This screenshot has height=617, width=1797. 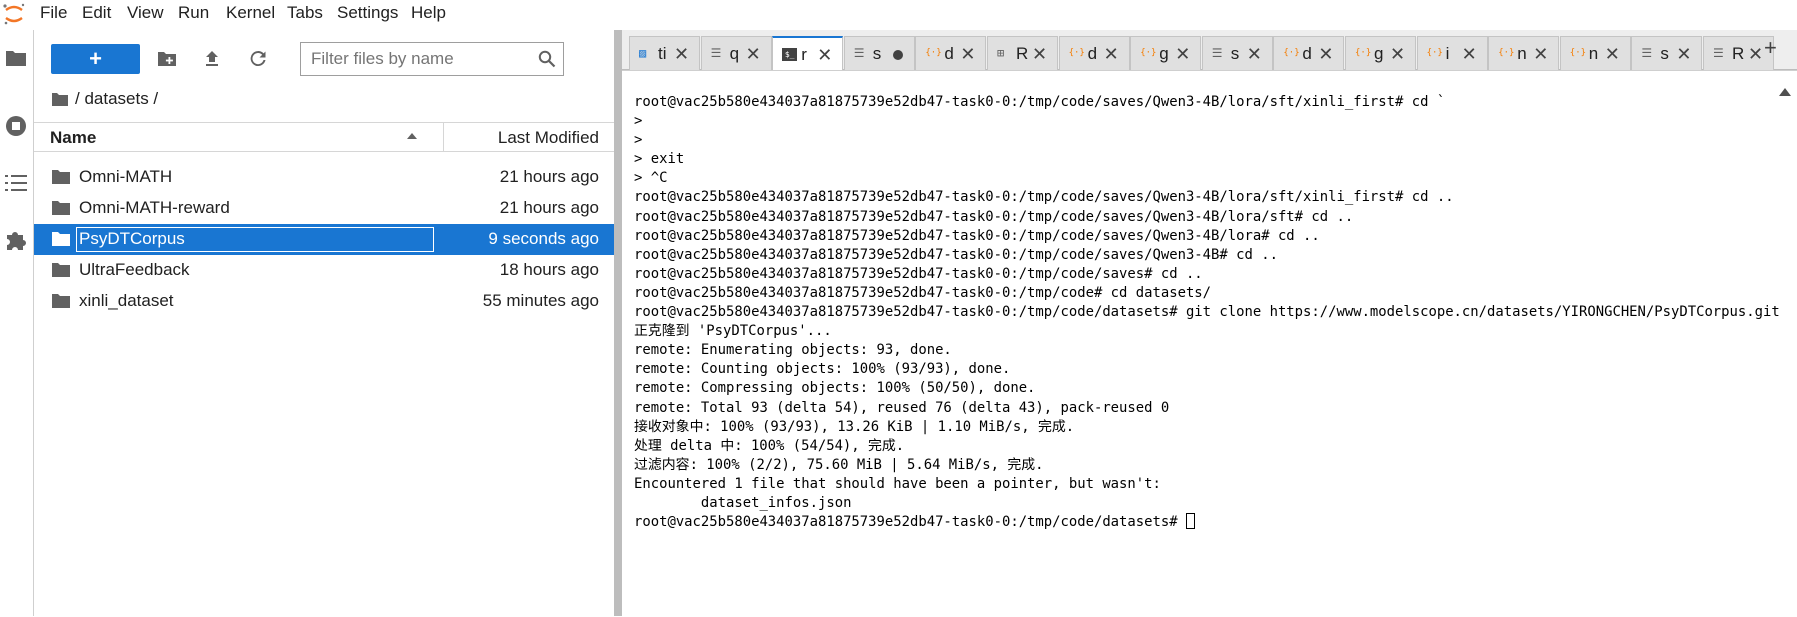 What do you see at coordinates (134, 269) in the screenshot?
I see `file-name: UltraFeedback` at bounding box center [134, 269].